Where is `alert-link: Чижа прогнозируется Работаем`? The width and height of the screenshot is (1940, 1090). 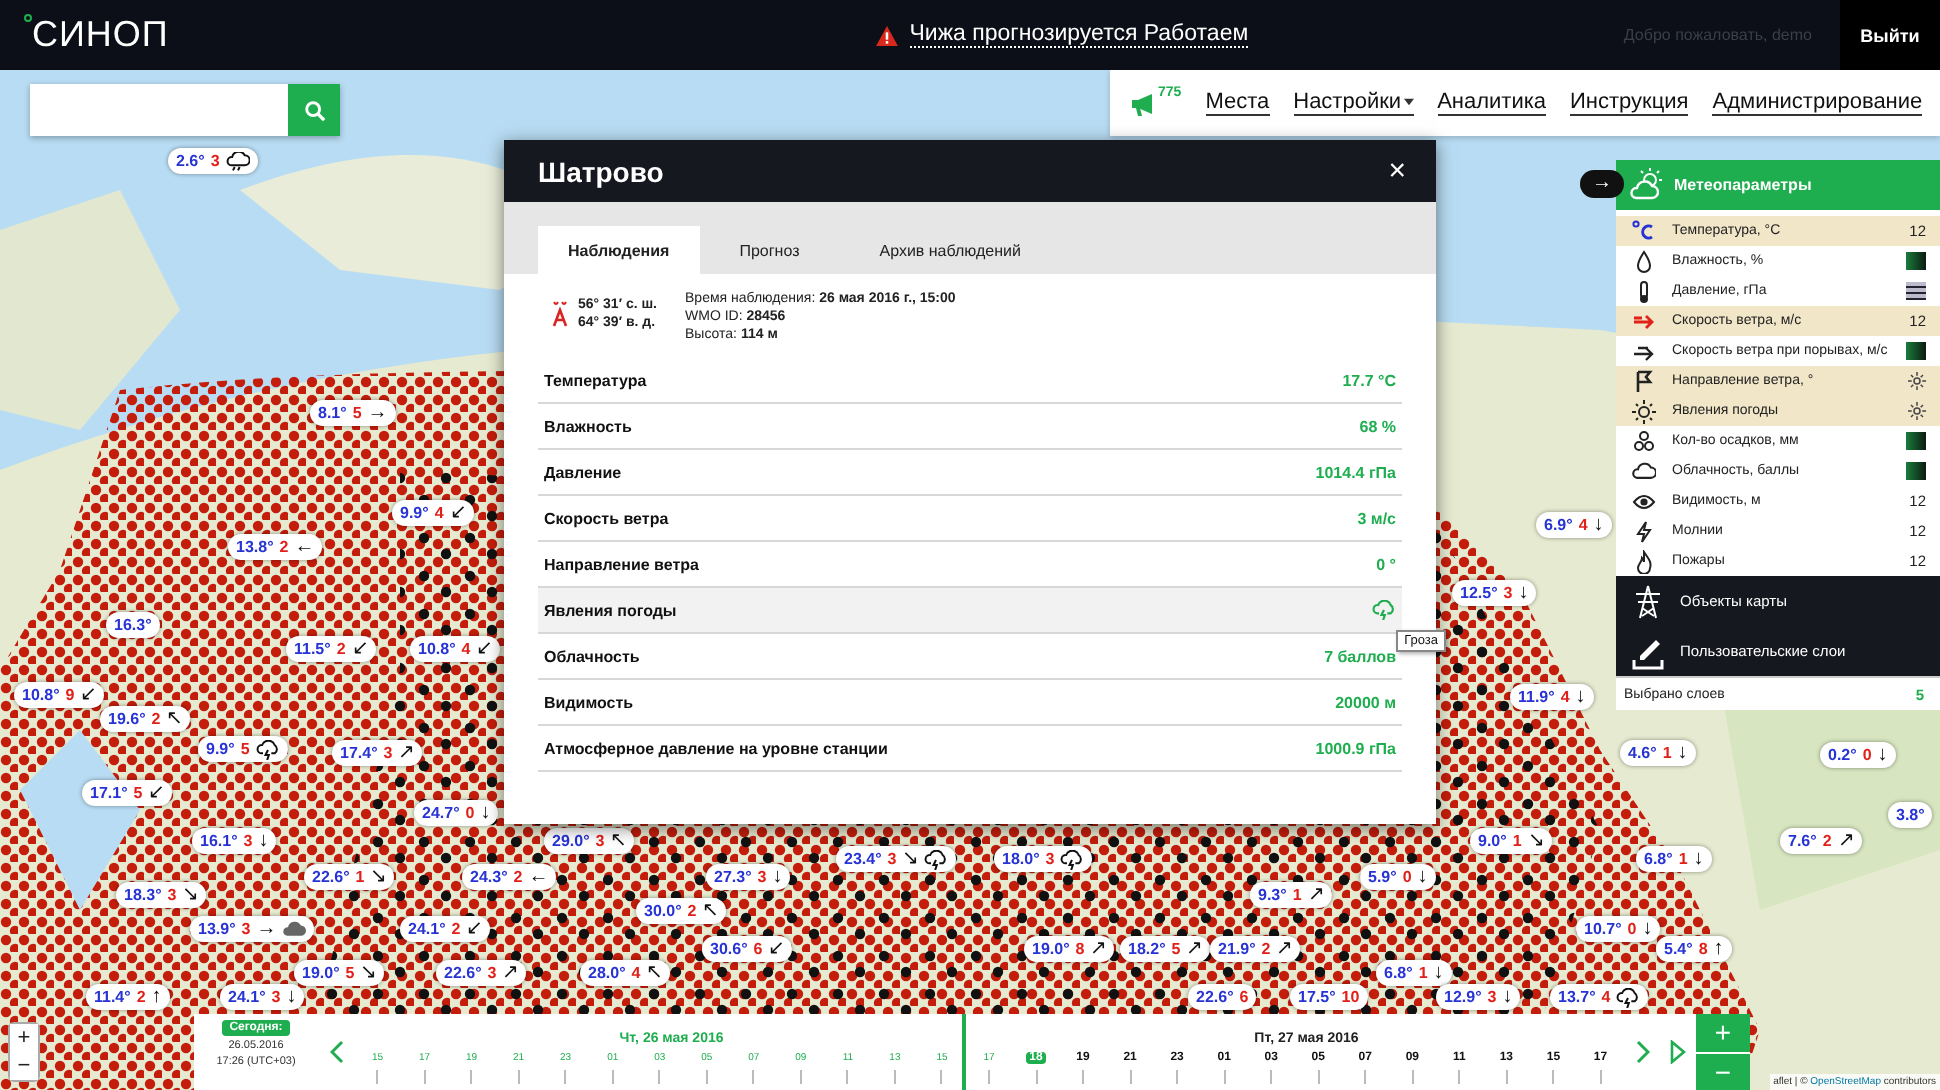
alert-link: Чижа прогнозируется Работаем is located at coordinates (1079, 35).